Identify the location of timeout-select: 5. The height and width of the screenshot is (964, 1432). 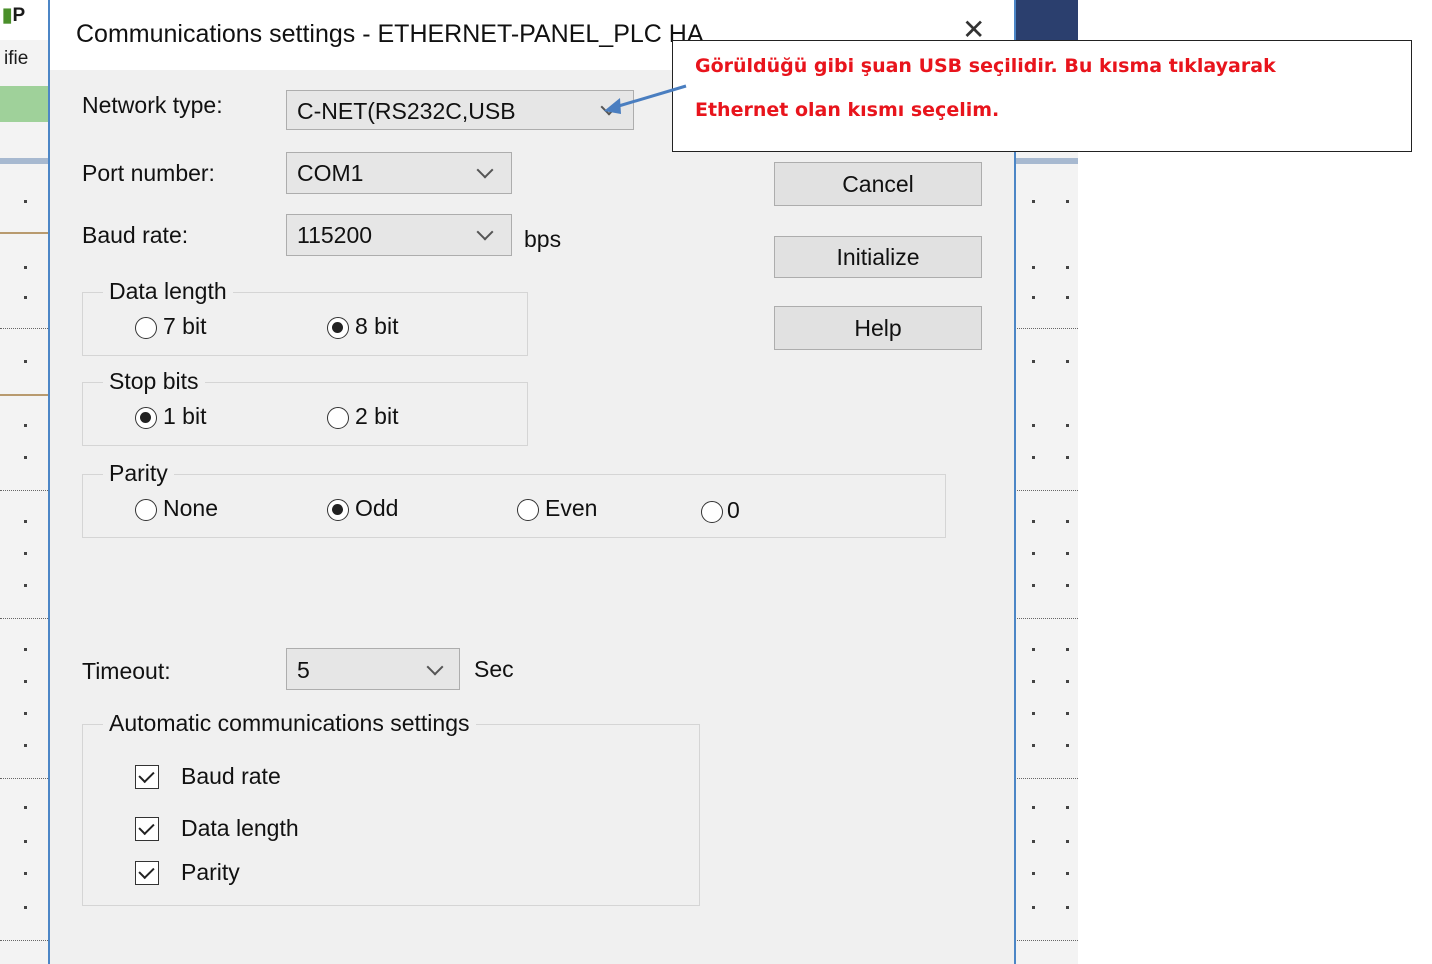
(373, 669).